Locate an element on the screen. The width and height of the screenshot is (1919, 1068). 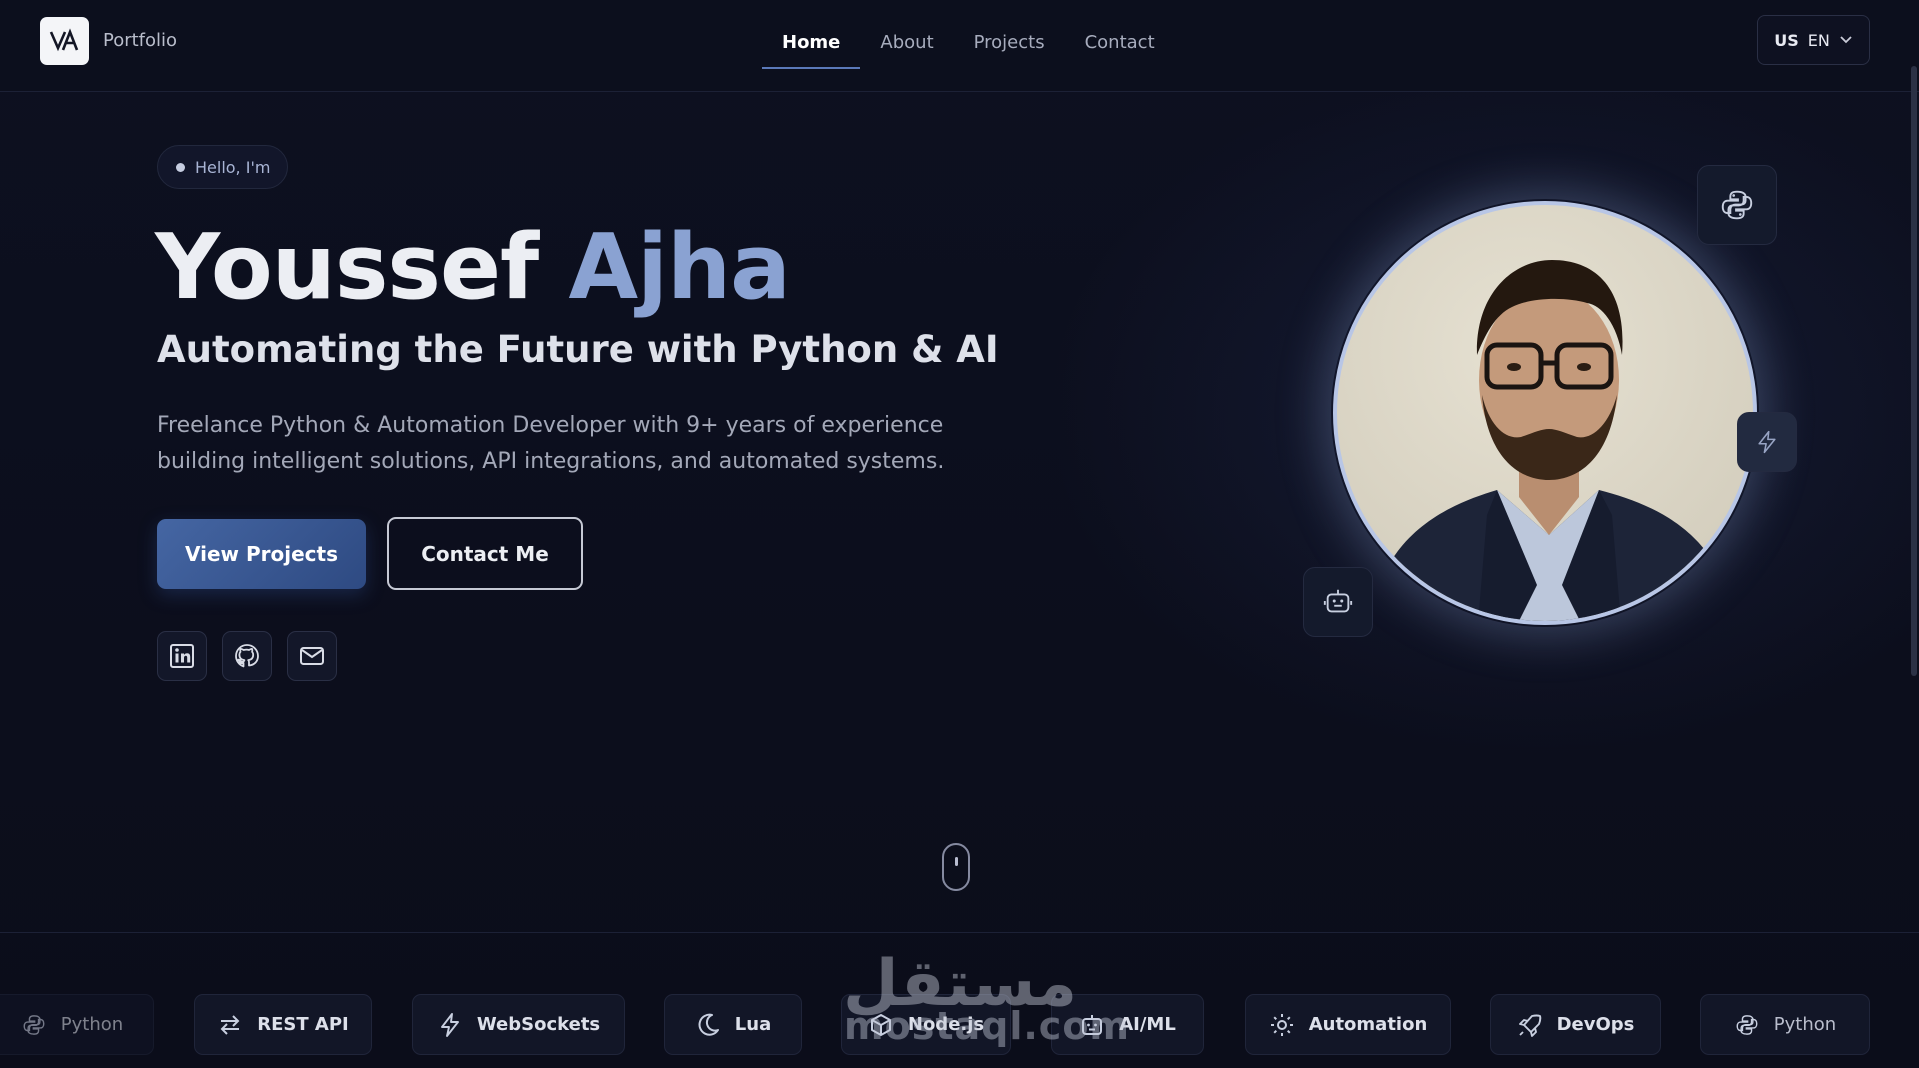
language-selector: US EN is located at coordinates (1813, 40).